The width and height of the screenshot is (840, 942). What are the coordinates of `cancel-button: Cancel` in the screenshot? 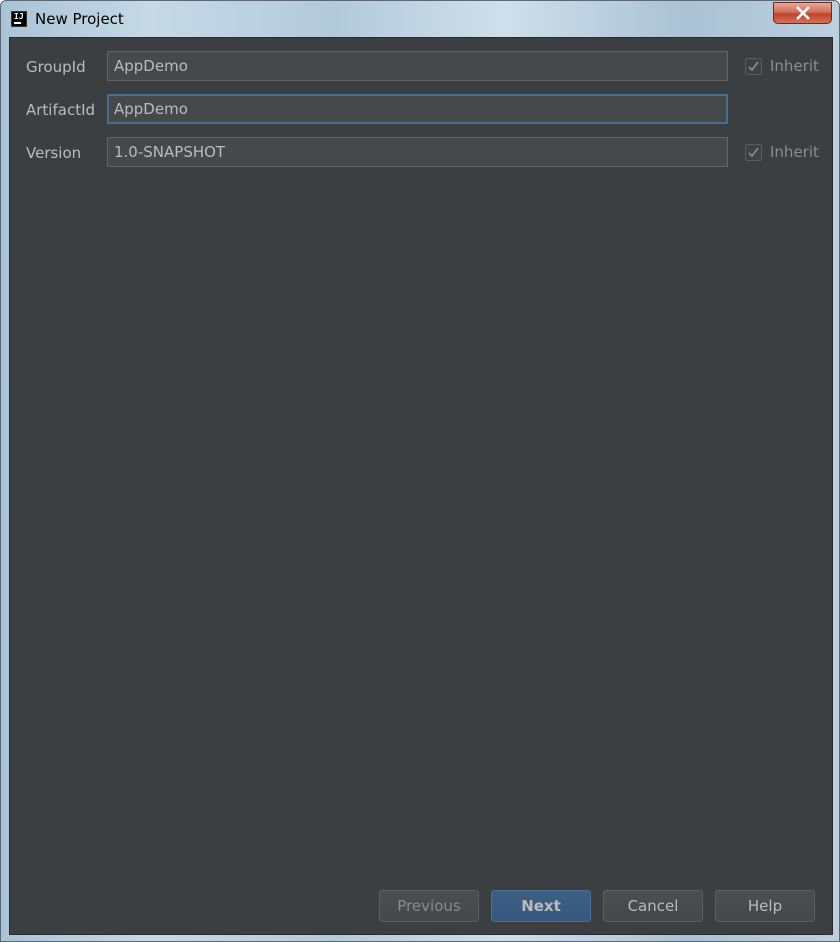 It's located at (653, 906).